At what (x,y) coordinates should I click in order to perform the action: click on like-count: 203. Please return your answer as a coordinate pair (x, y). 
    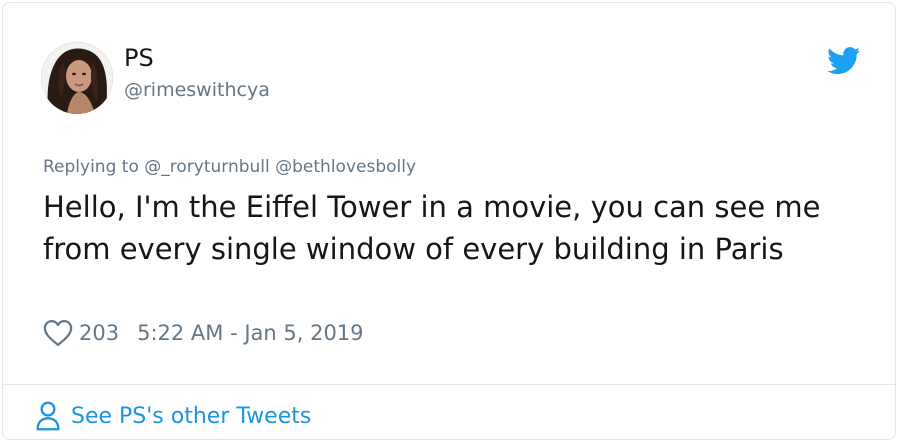
    Looking at the image, I should click on (99, 333).